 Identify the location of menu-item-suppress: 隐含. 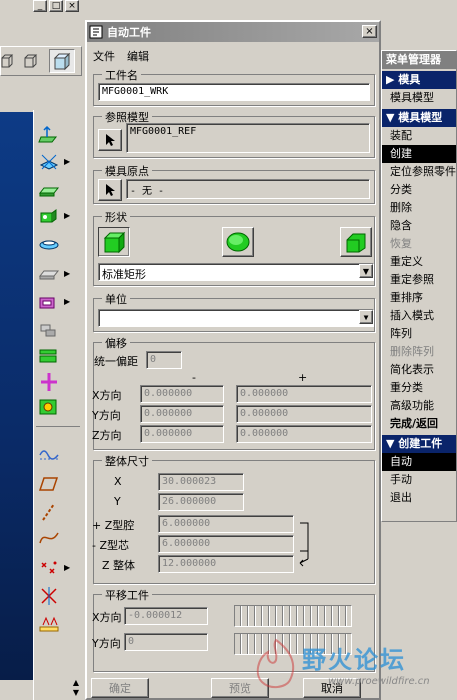
(419, 226).